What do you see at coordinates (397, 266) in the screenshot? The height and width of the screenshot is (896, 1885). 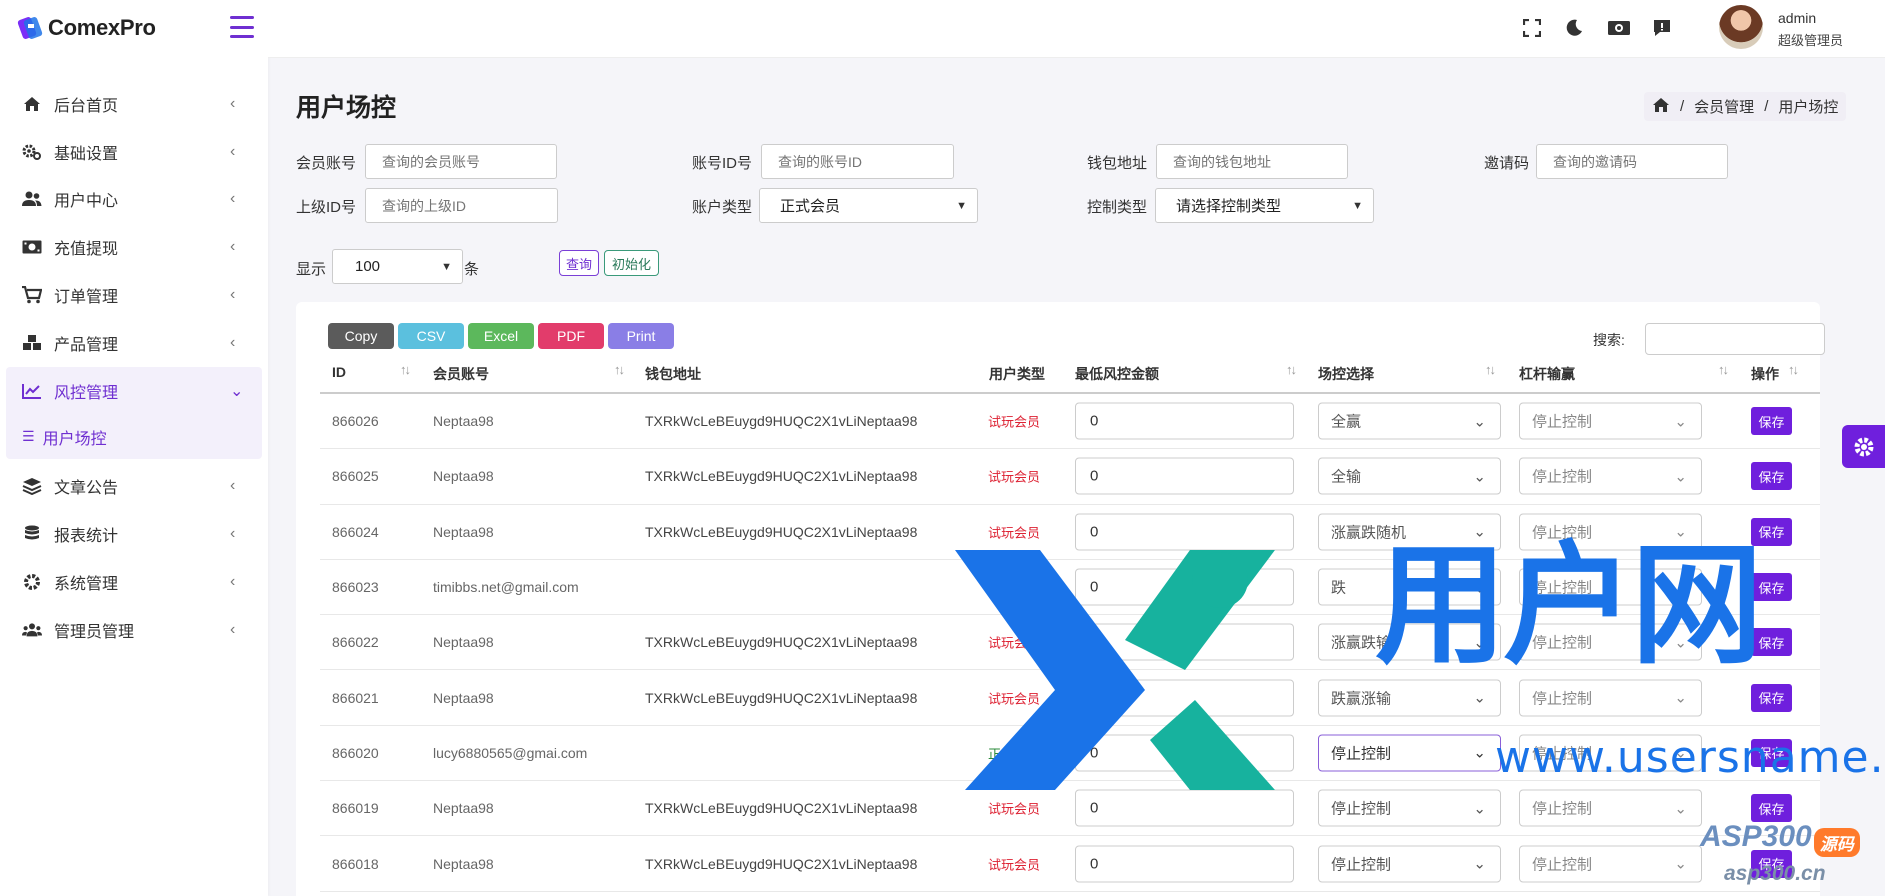 I see `page-size-select: 100 ▼` at bounding box center [397, 266].